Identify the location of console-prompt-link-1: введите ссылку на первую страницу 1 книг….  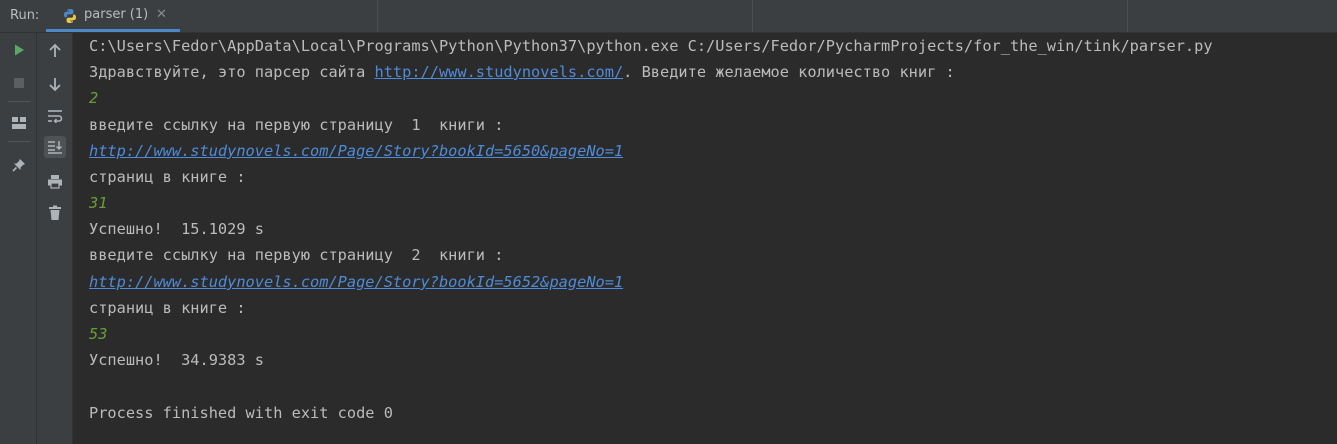
(296, 125).